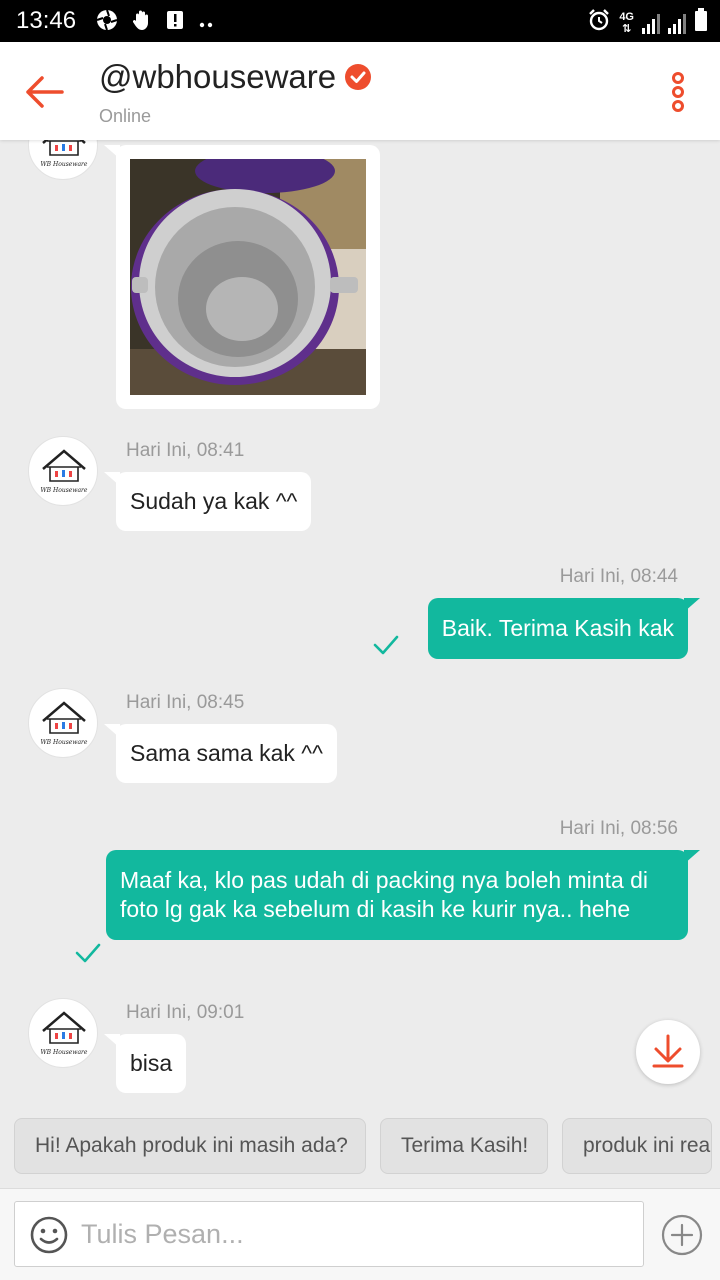 The width and height of the screenshot is (720, 1280). I want to click on network-type: 4G ⇅, so click(626, 22).